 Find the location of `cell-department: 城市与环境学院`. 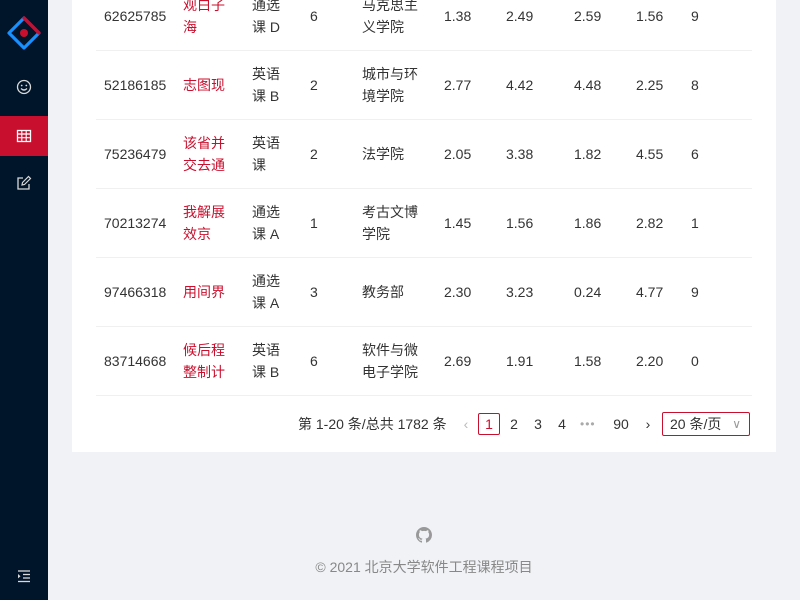

cell-department: 城市与环境学院 is located at coordinates (390, 84).